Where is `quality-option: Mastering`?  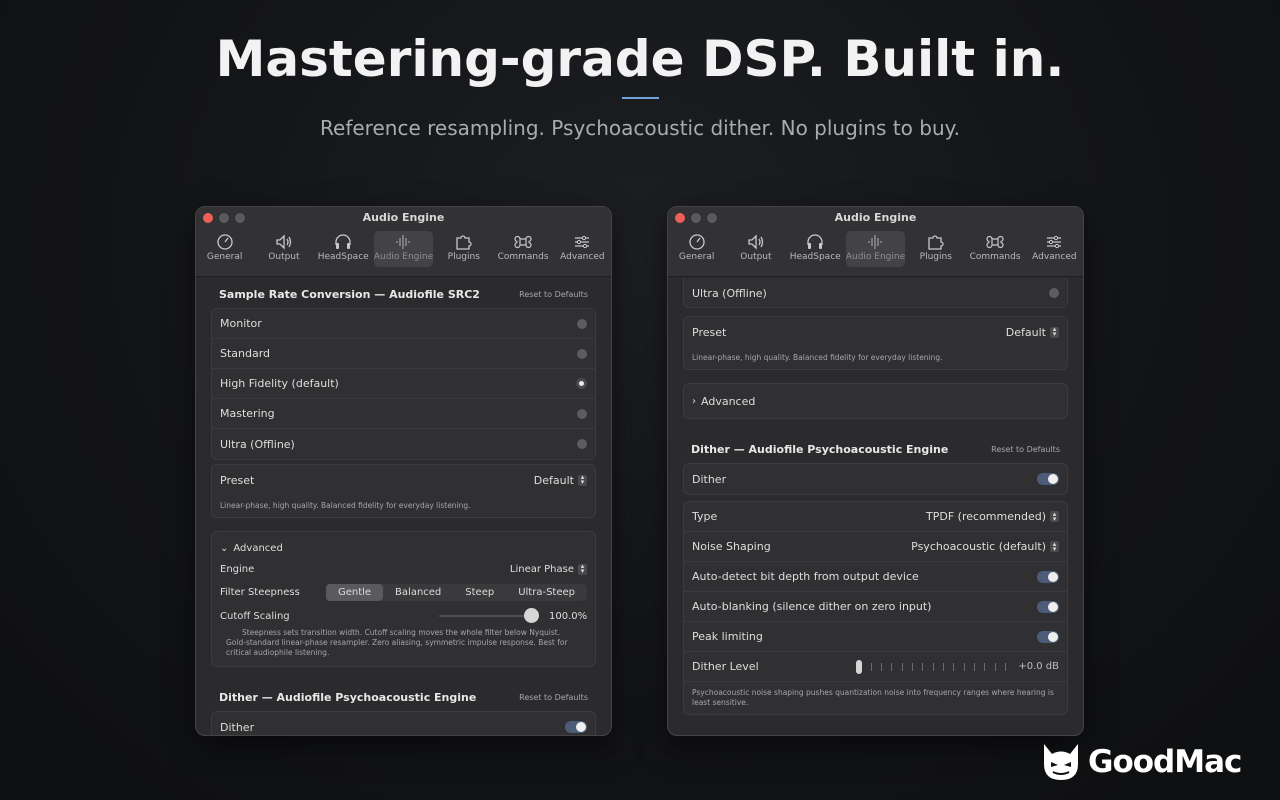 quality-option: Mastering is located at coordinates (403, 414).